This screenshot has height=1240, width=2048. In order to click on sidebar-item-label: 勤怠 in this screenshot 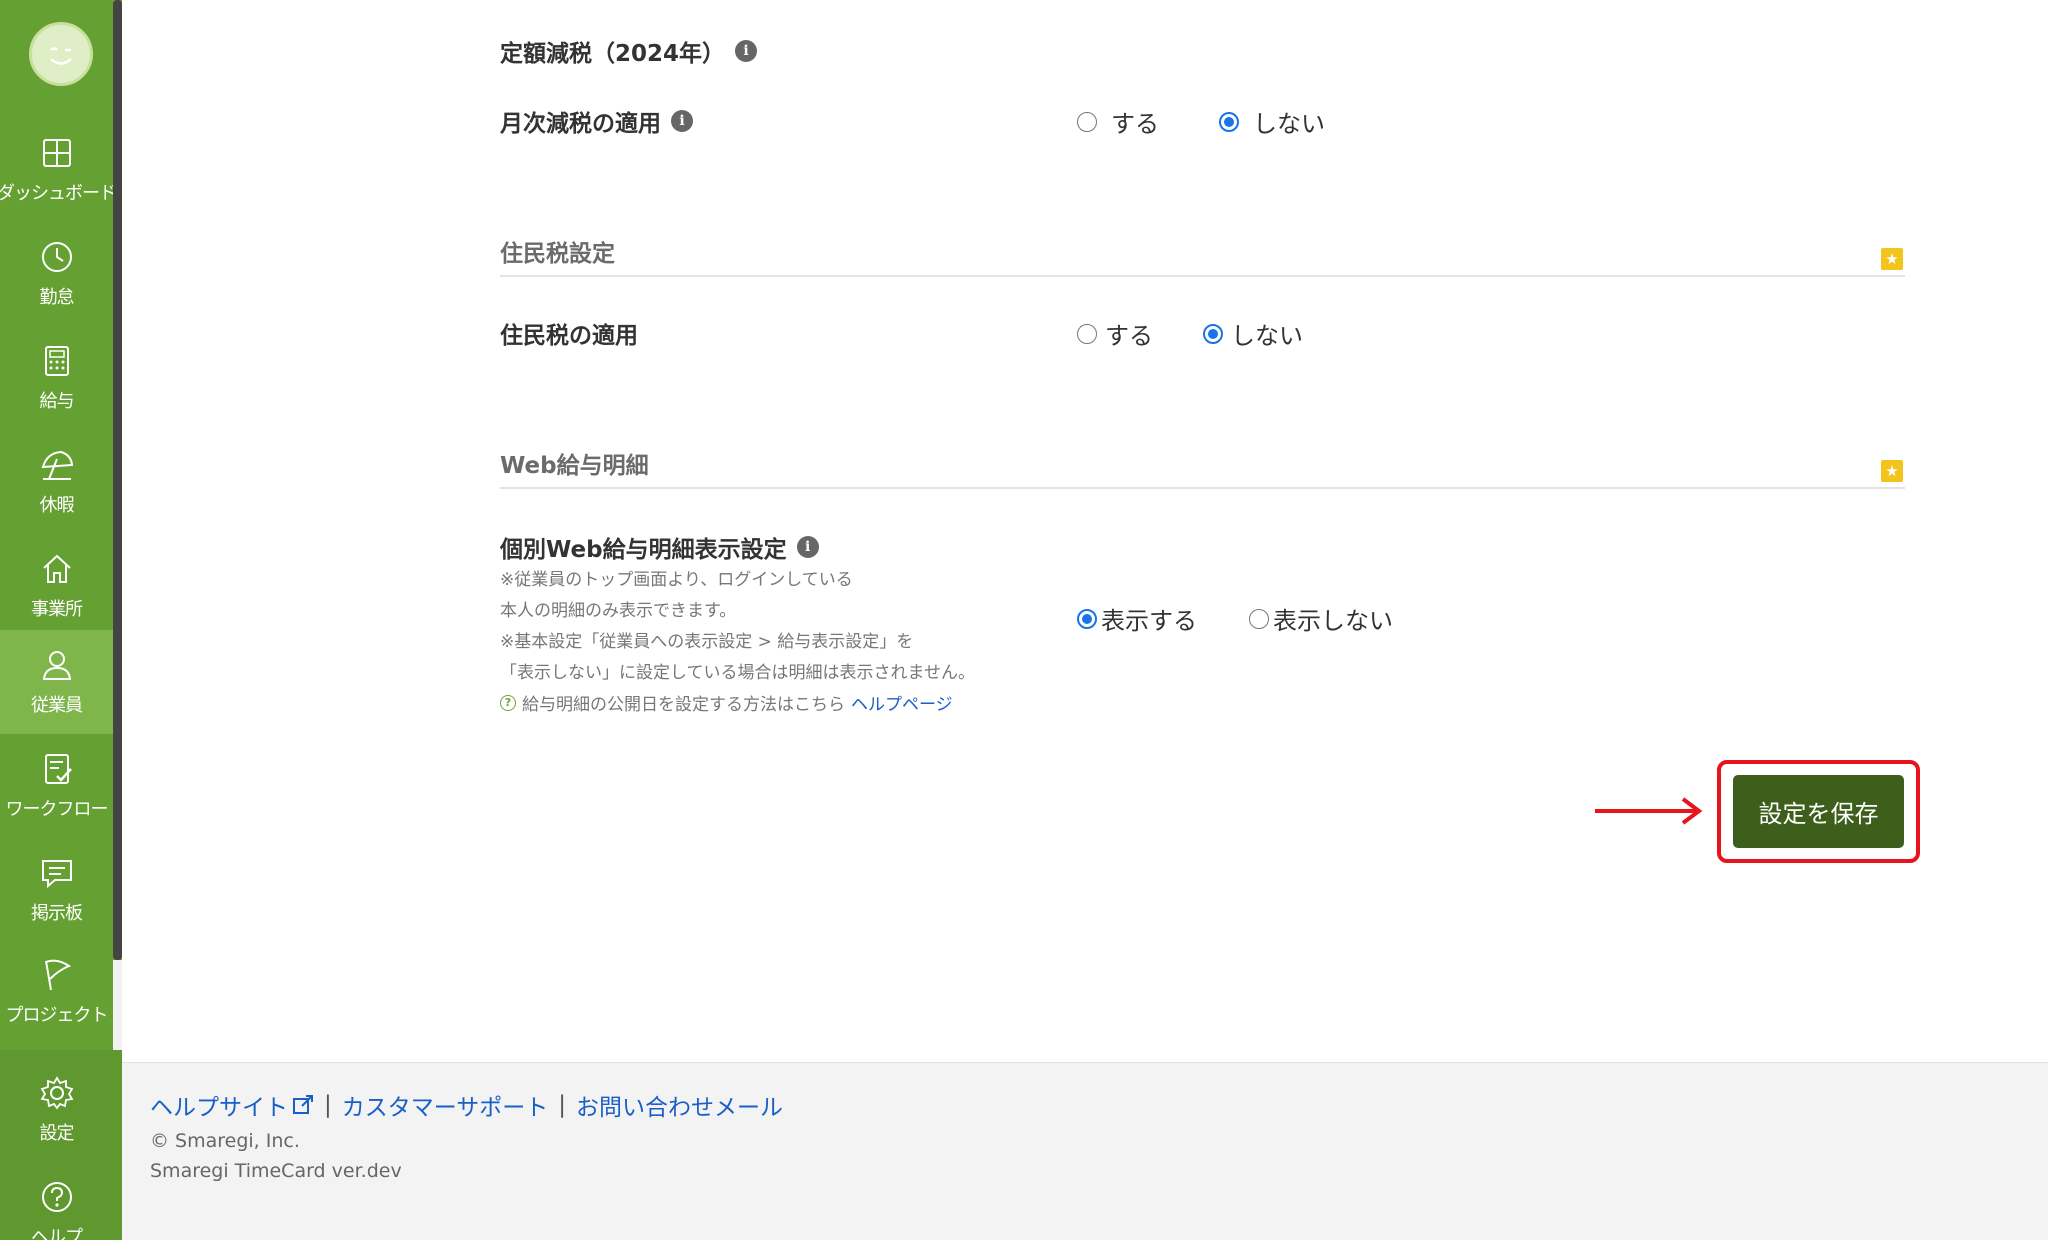, I will do `click(57, 297)`.